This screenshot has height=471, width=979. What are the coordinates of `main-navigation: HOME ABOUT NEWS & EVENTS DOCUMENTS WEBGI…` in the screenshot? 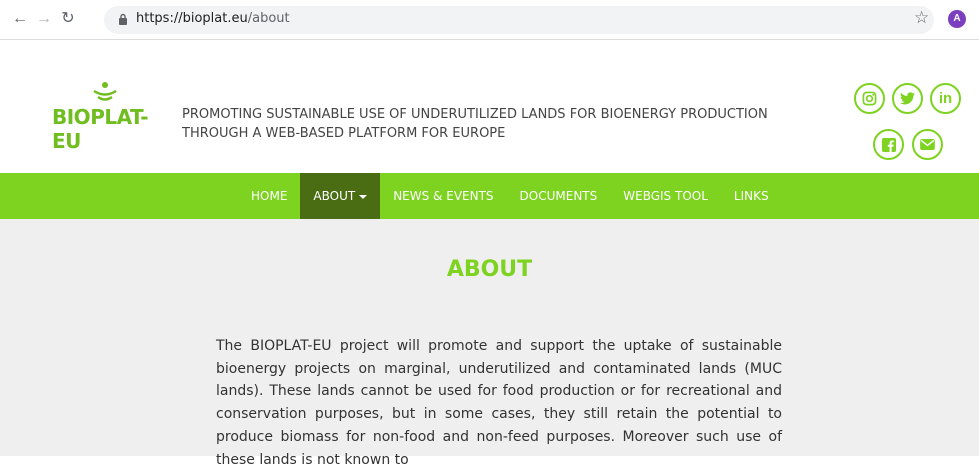 It's located at (489, 196).